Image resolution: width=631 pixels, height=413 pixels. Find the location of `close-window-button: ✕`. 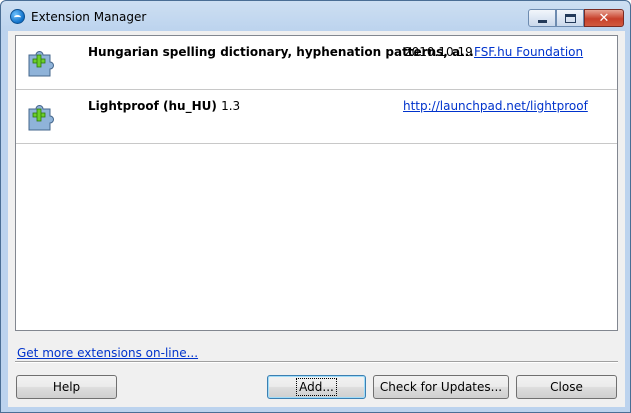

close-window-button: ✕ is located at coordinates (604, 18).